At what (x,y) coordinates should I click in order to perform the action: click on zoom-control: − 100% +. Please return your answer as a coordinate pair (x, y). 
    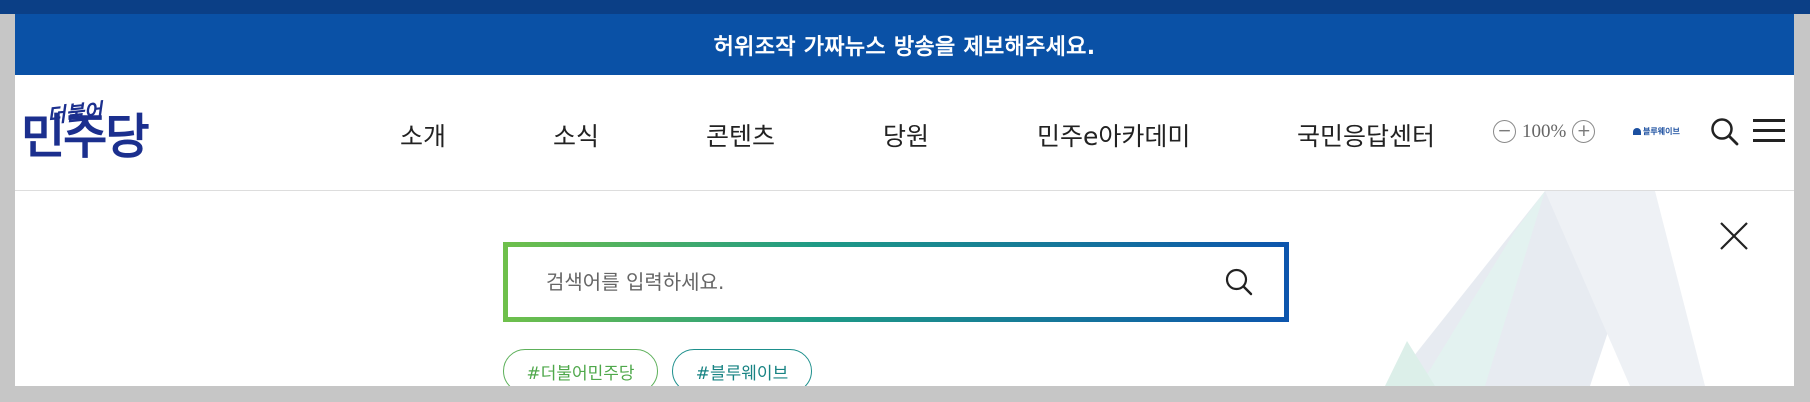
    Looking at the image, I should click on (1544, 131).